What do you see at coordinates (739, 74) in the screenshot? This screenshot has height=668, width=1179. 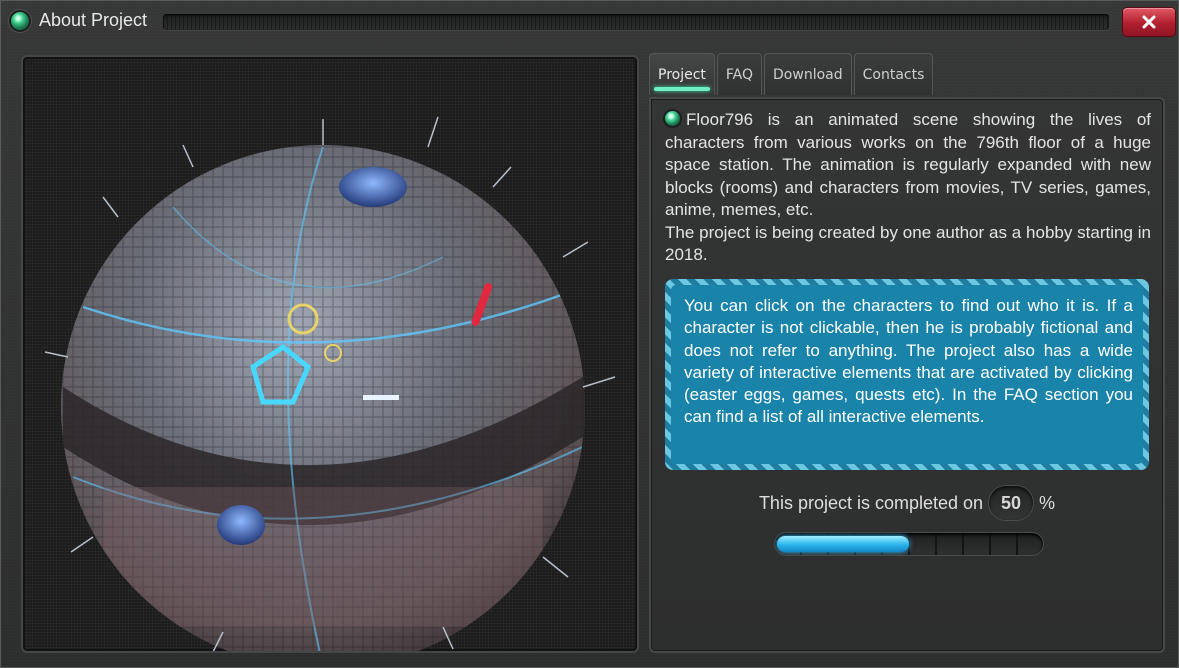 I see `tab-faq: FAQ` at bounding box center [739, 74].